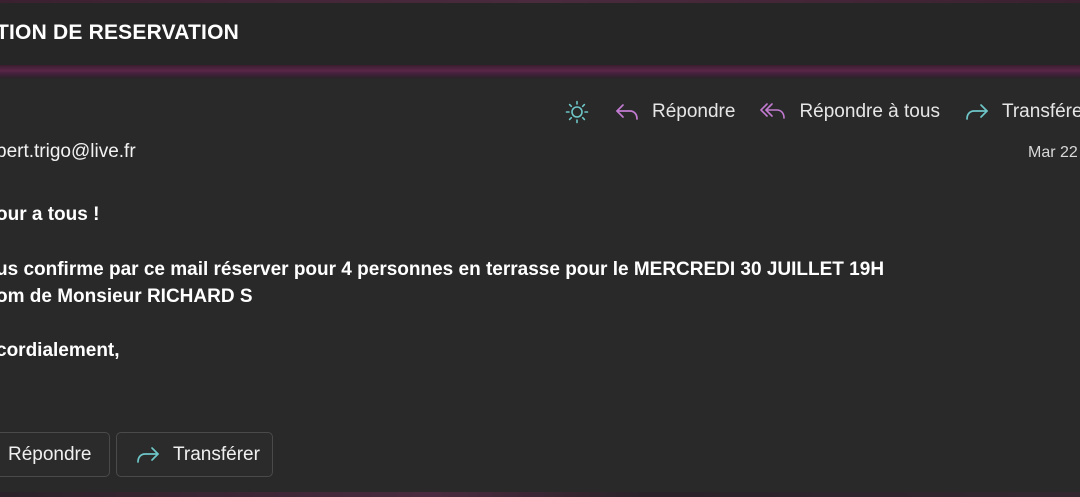 The height and width of the screenshot is (497, 1080). I want to click on message-subject: TION DE RESERVATION, so click(119, 32).